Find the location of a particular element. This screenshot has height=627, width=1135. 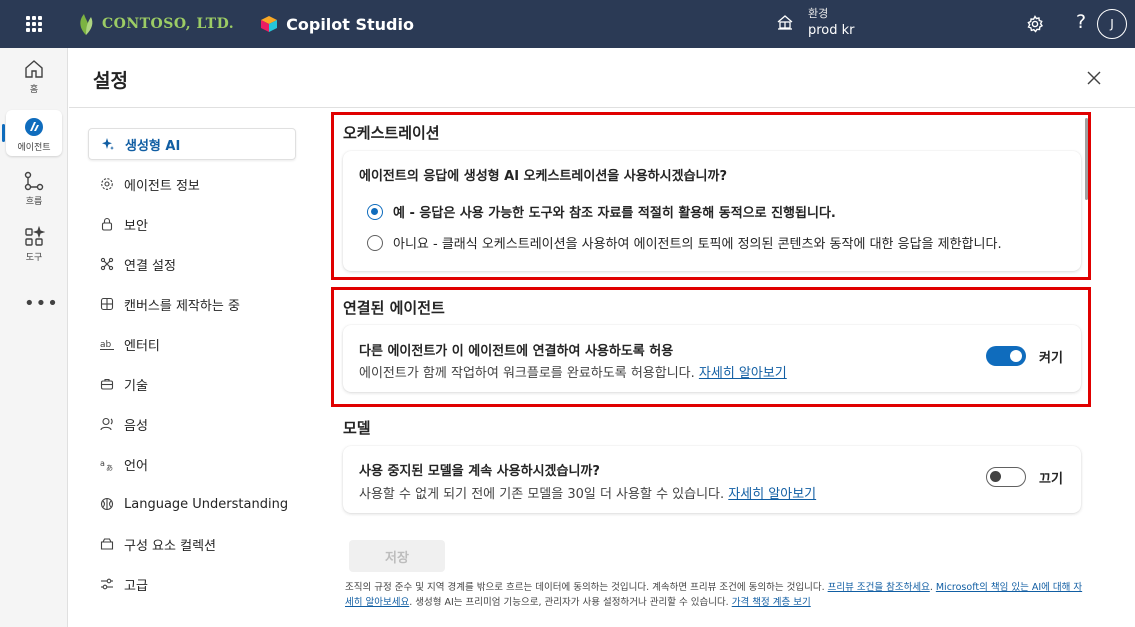

close-icon is located at coordinates (1094, 78).